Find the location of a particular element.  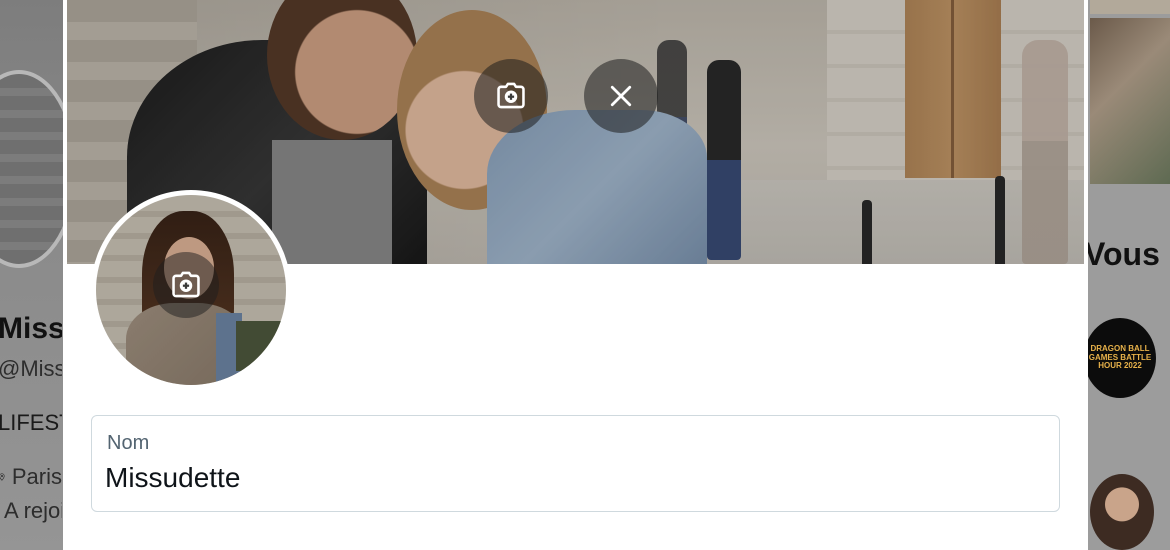

background-media-thumb is located at coordinates (1130, 7).